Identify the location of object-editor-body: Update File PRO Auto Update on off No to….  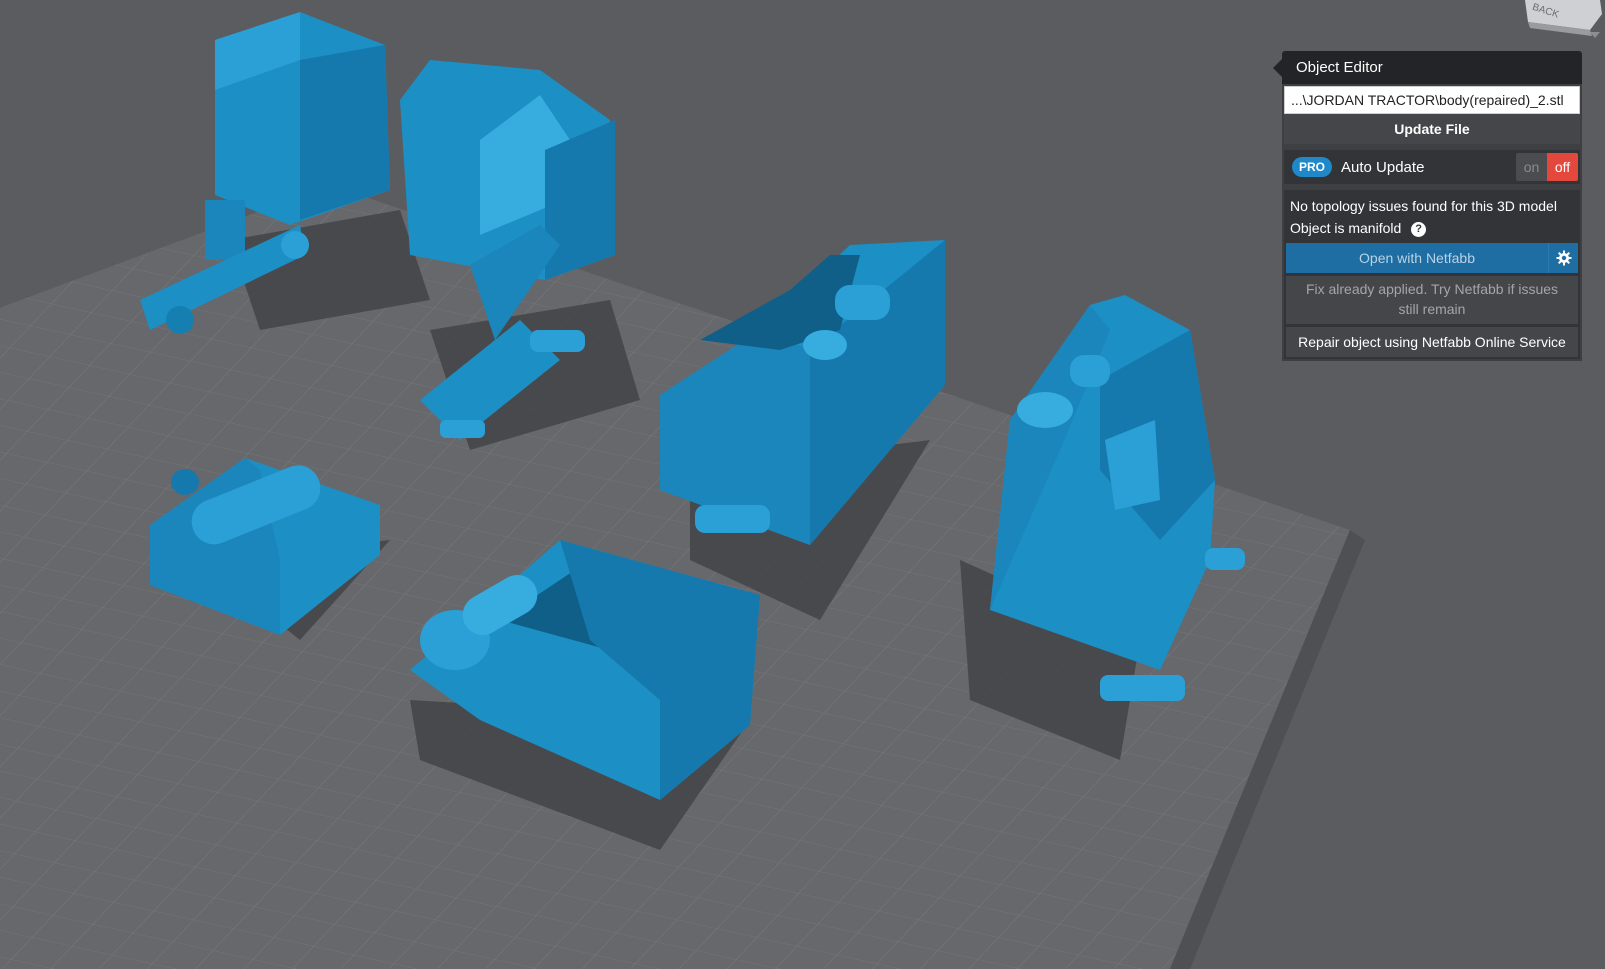
(1432, 222).